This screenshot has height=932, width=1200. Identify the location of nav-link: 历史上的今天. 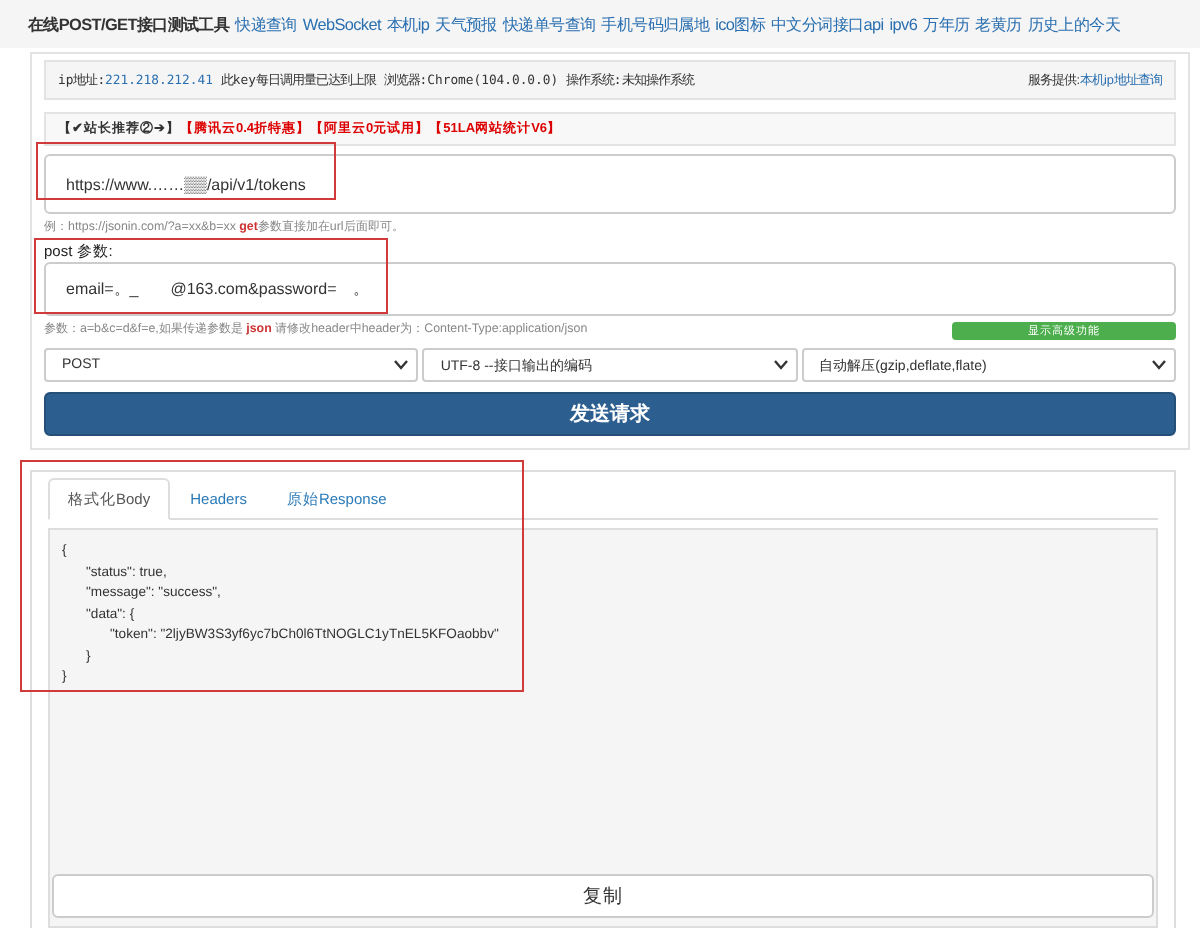
(1074, 24).